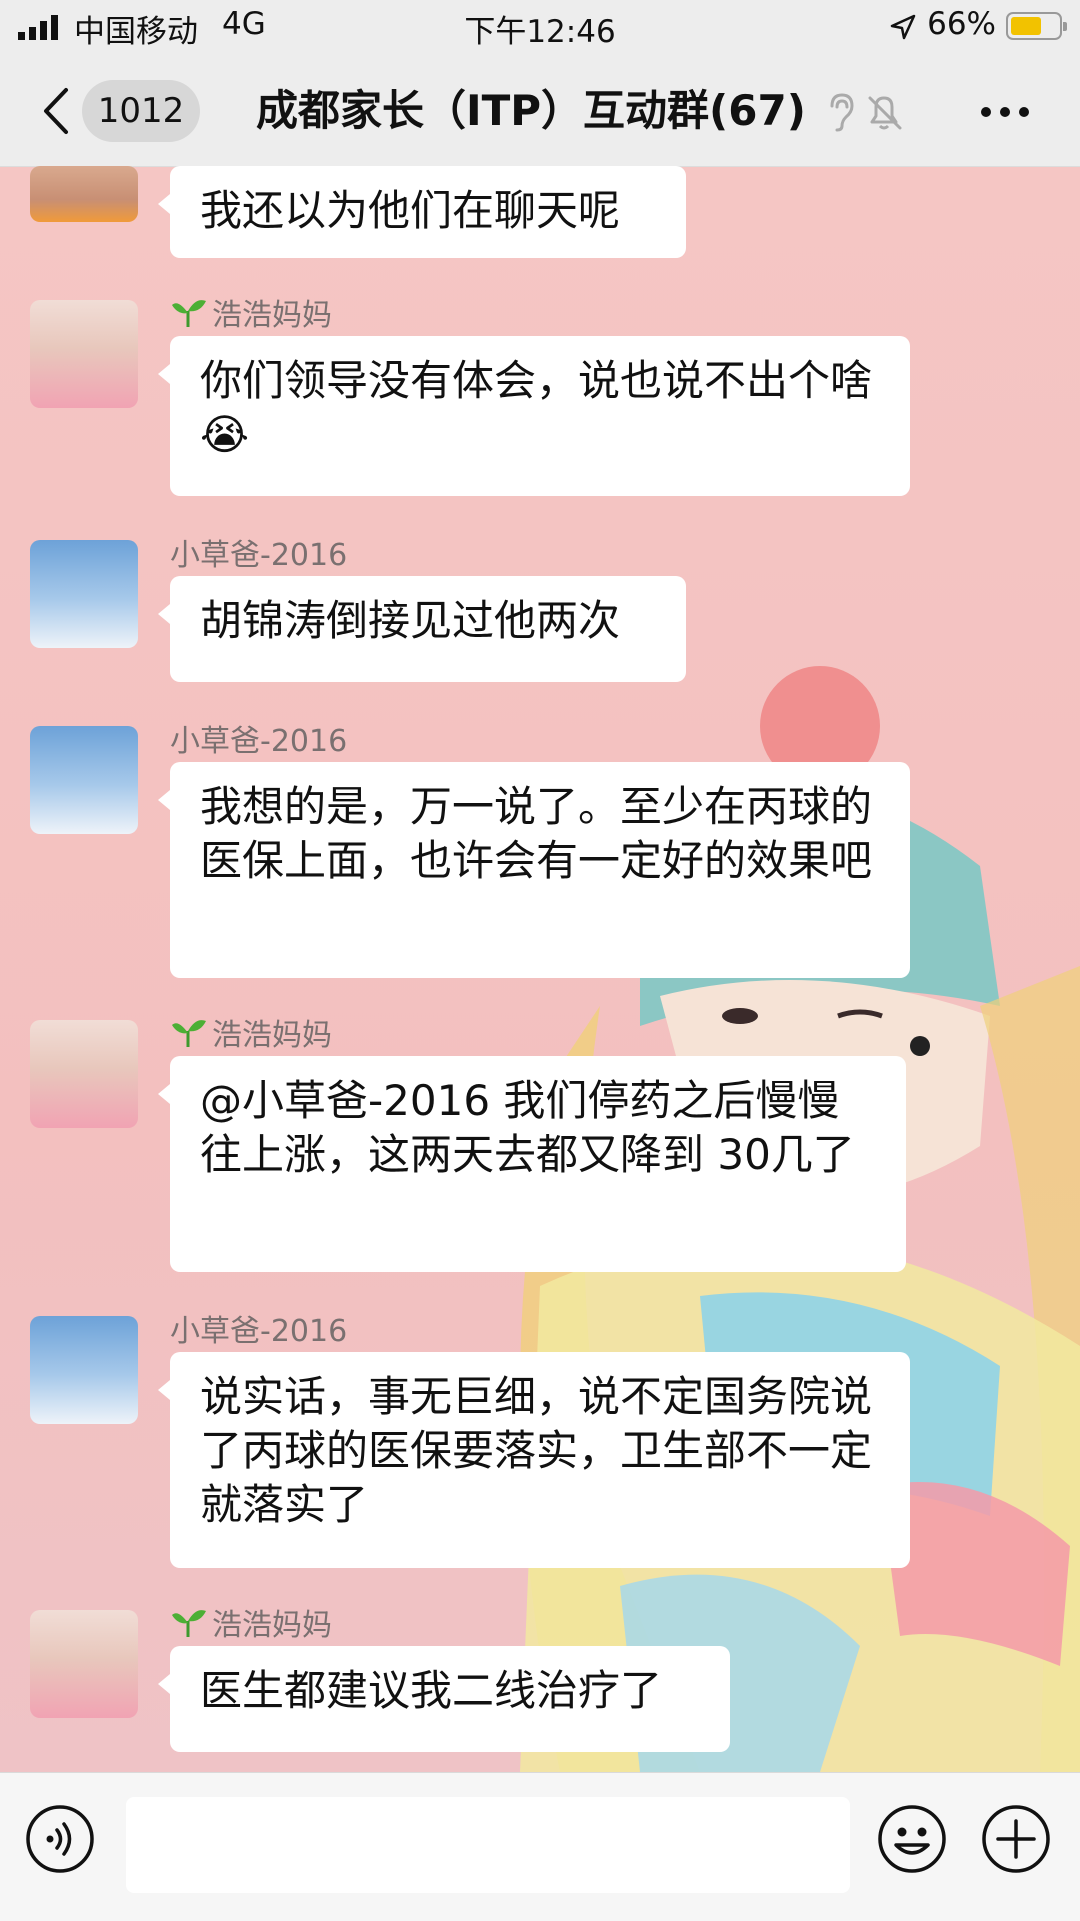  I want to click on chat-header: 1012 成都家长（ITP）互动群(67), so click(540, 111).